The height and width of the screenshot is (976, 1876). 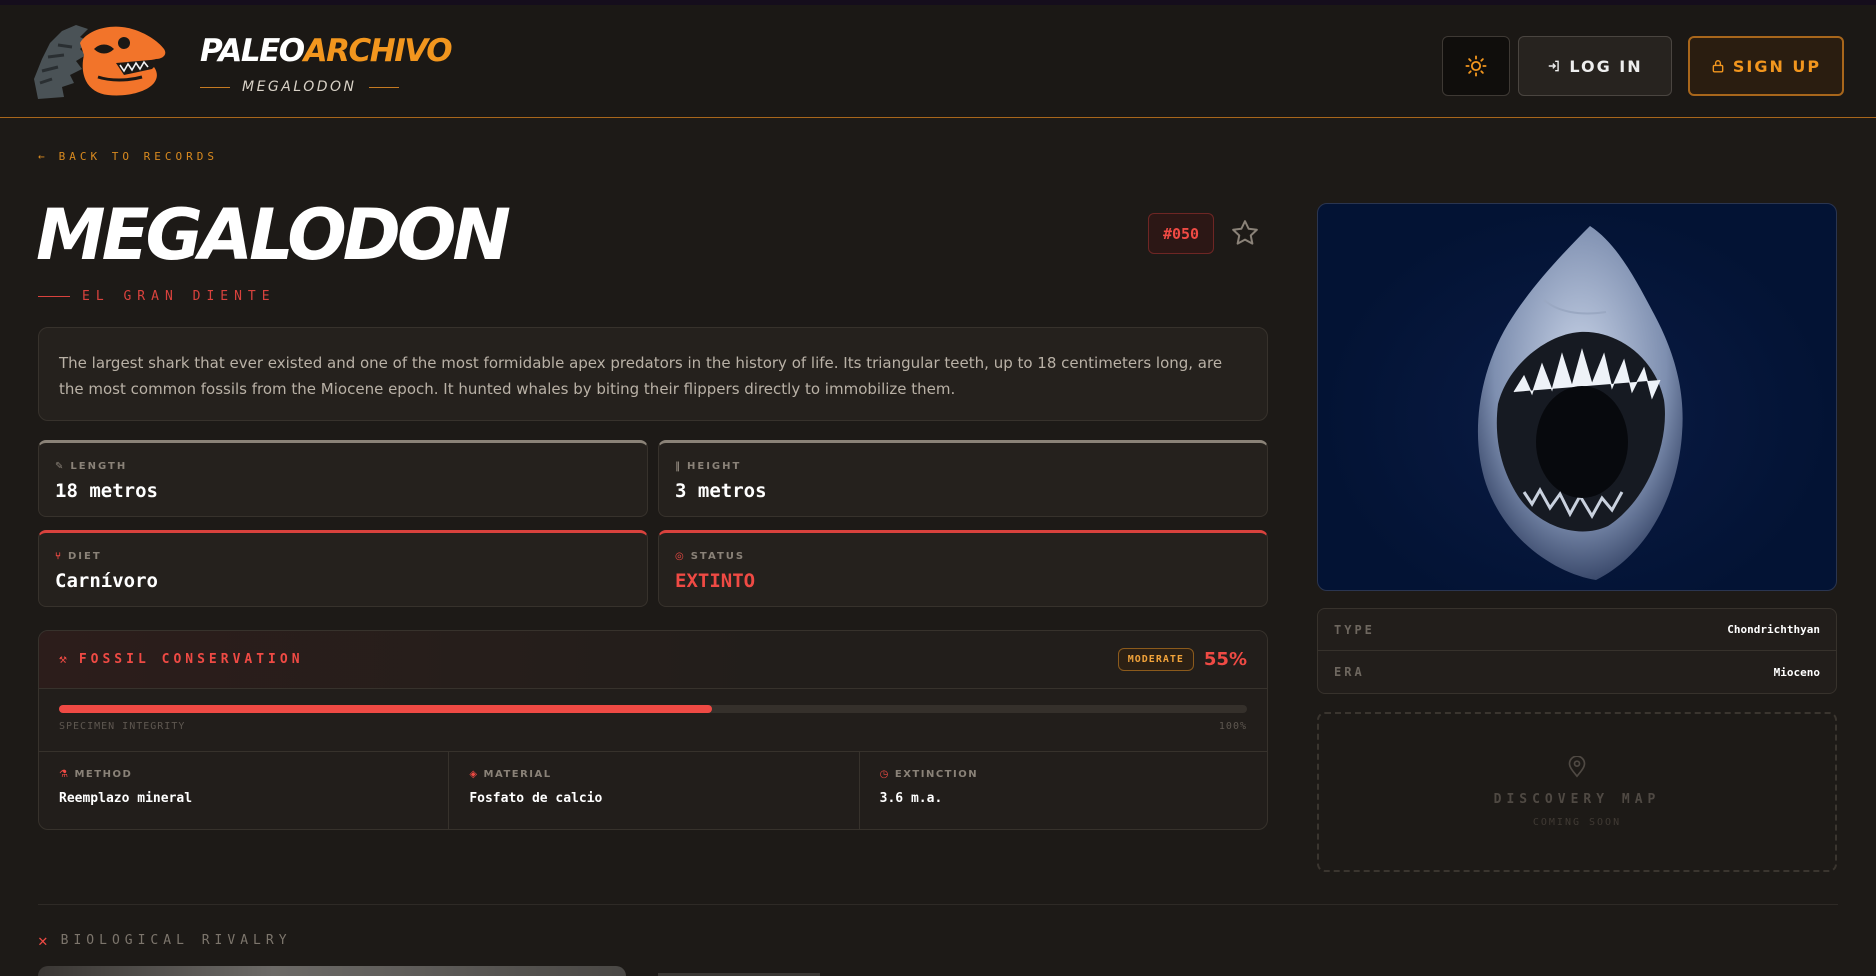 I want to click on stat-length-value: 18 metros, so click(x=106, y=491).